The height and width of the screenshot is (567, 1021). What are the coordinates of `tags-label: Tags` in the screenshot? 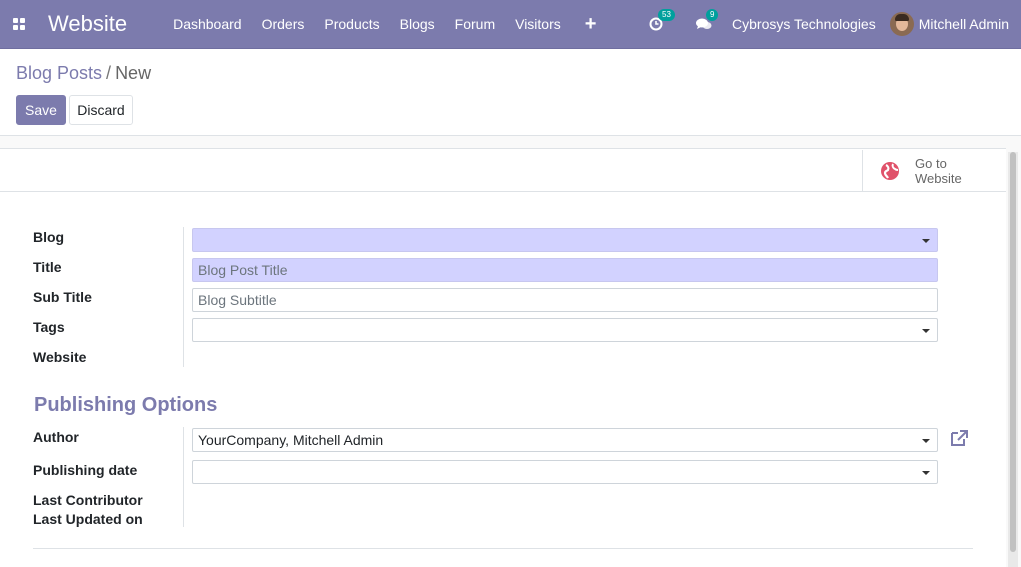 It's located at (49, 327).